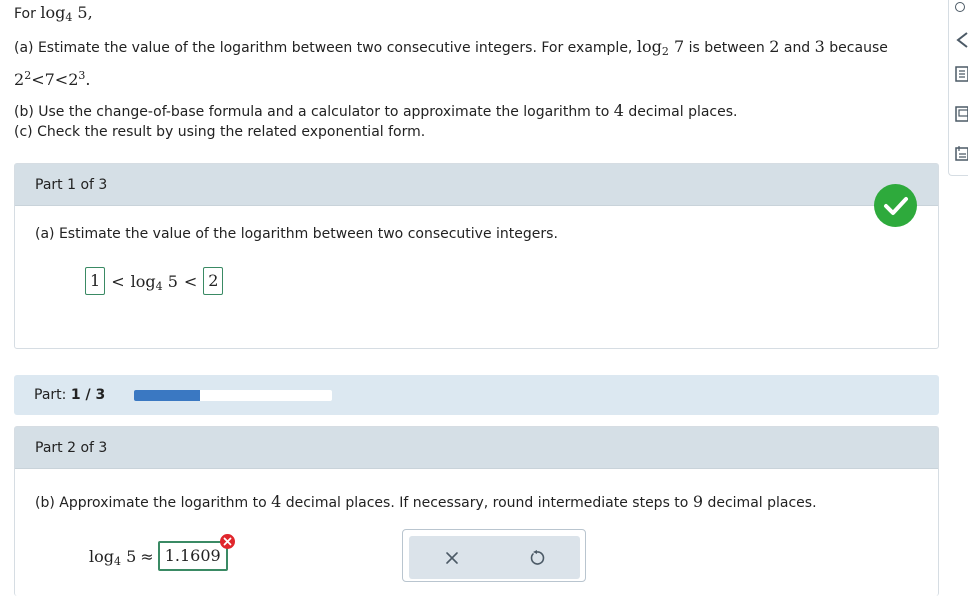 Image resolution: width=968 pixels, height=596 pixels. What do you see at coordinates (683, 112) in the screenshot?
I see `part-b-text-2: decimal places.` at bounding box center [683, 112].